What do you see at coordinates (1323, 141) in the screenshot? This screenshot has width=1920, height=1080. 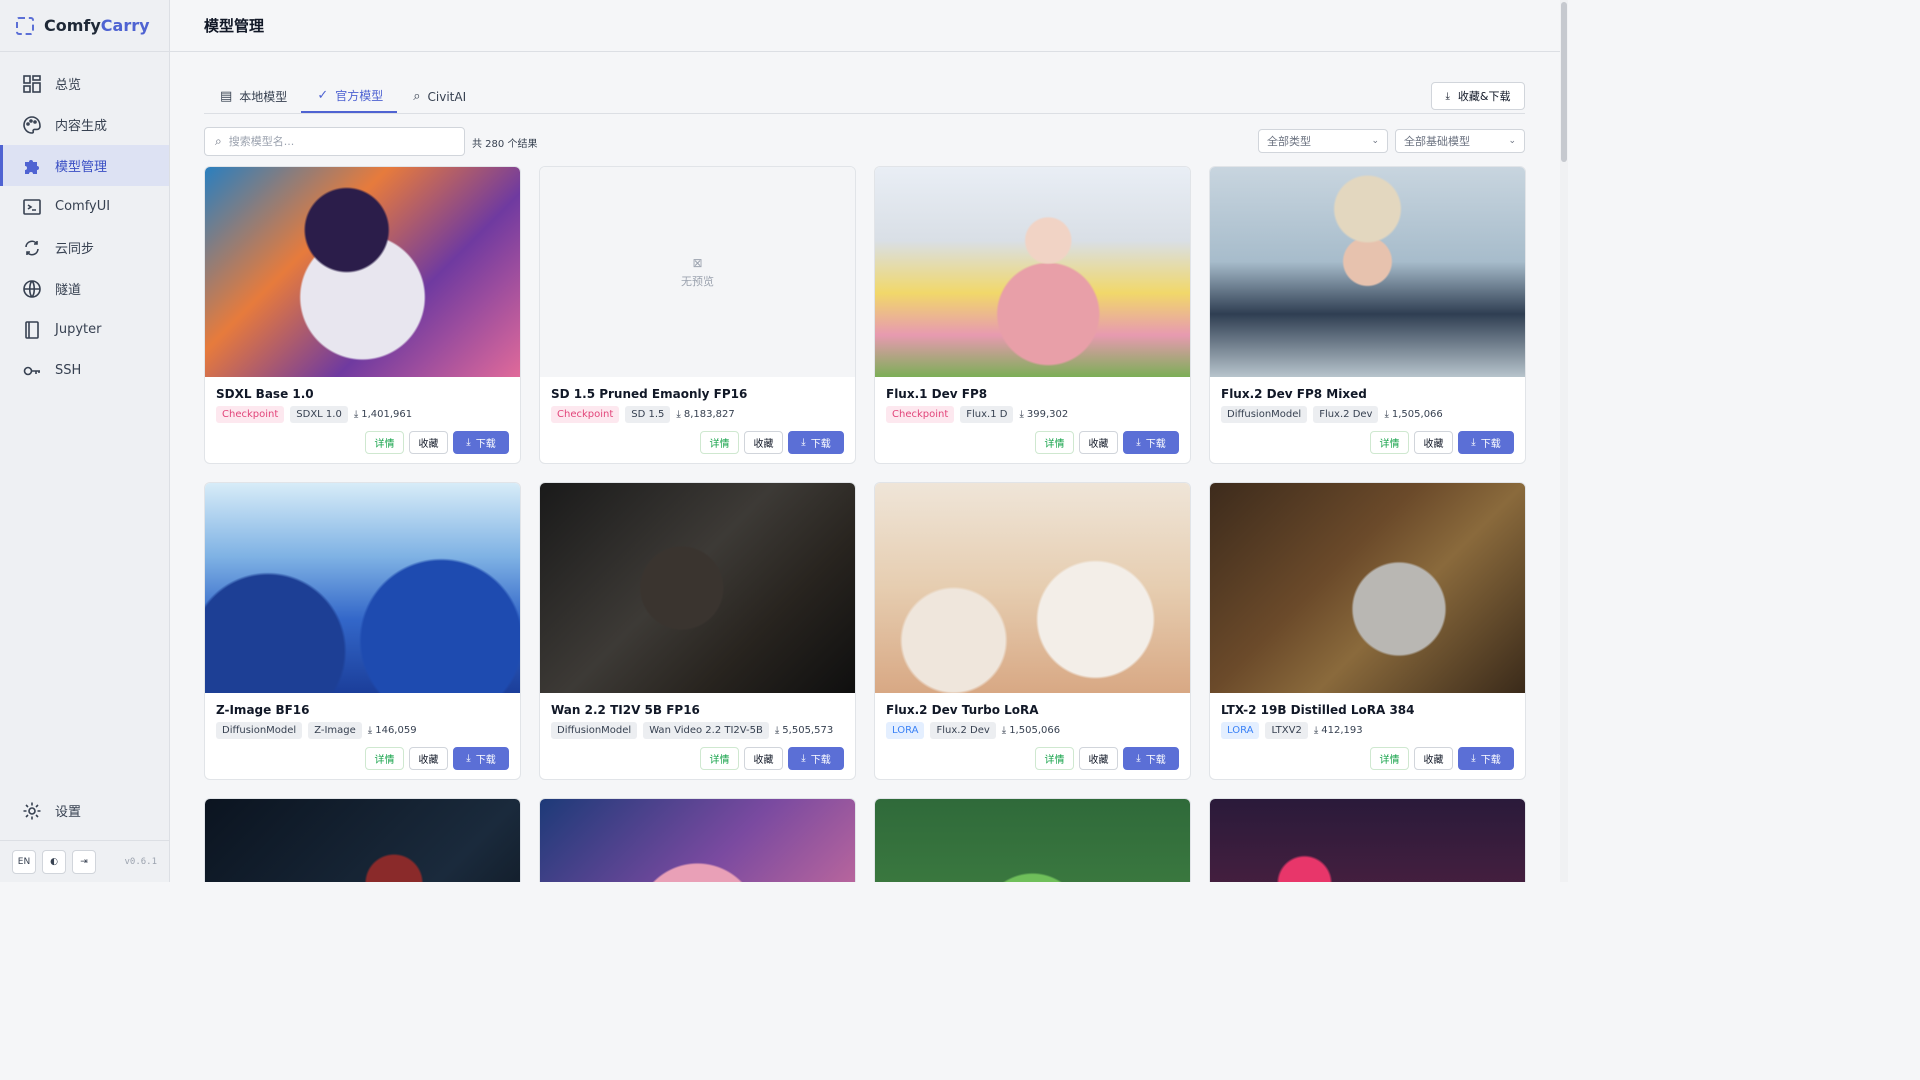 I see `type-filter-select: 全部类型 ⌄` at bounding box center [1323, 141].